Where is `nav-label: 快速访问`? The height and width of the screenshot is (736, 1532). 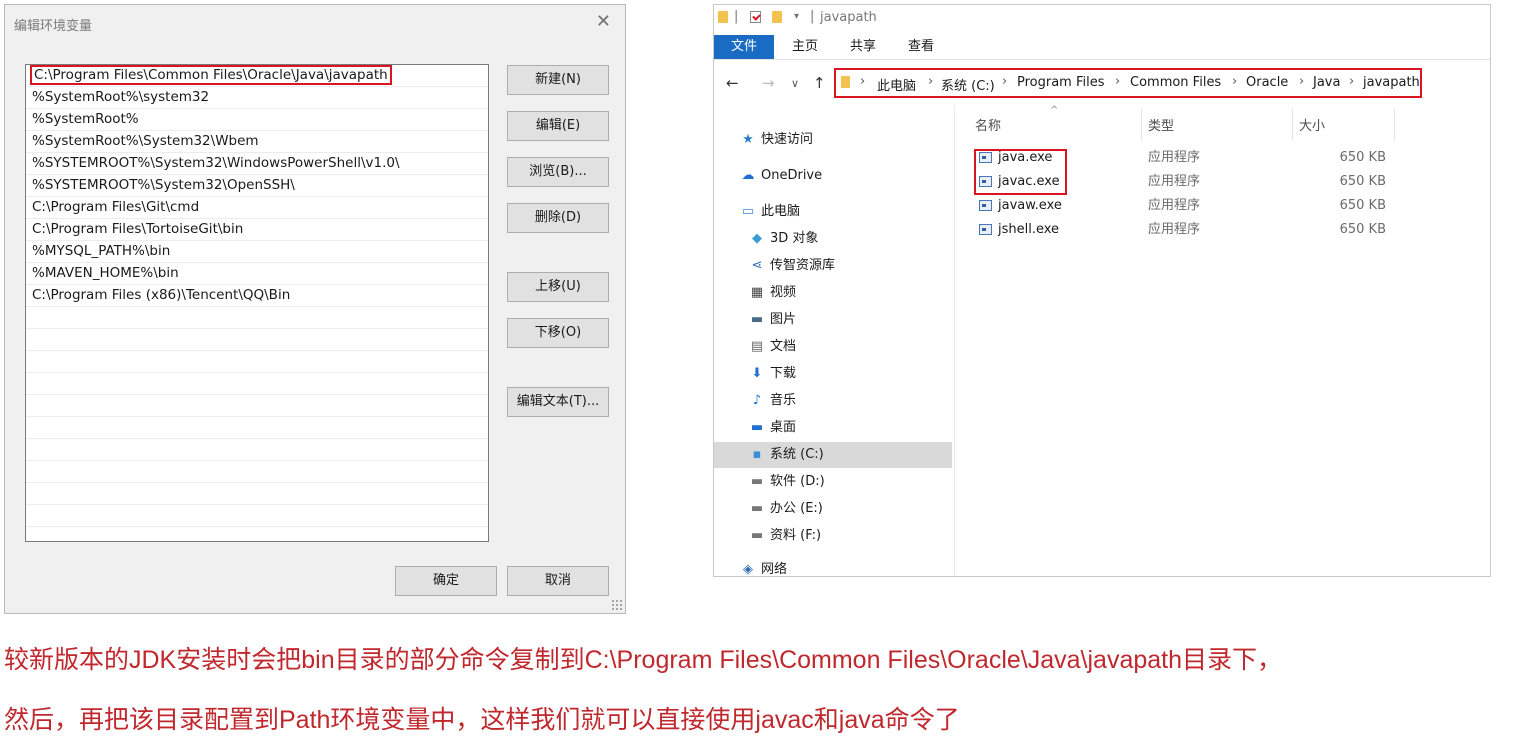 nav-label: 快速访问 is located at coordinates (787, 139).